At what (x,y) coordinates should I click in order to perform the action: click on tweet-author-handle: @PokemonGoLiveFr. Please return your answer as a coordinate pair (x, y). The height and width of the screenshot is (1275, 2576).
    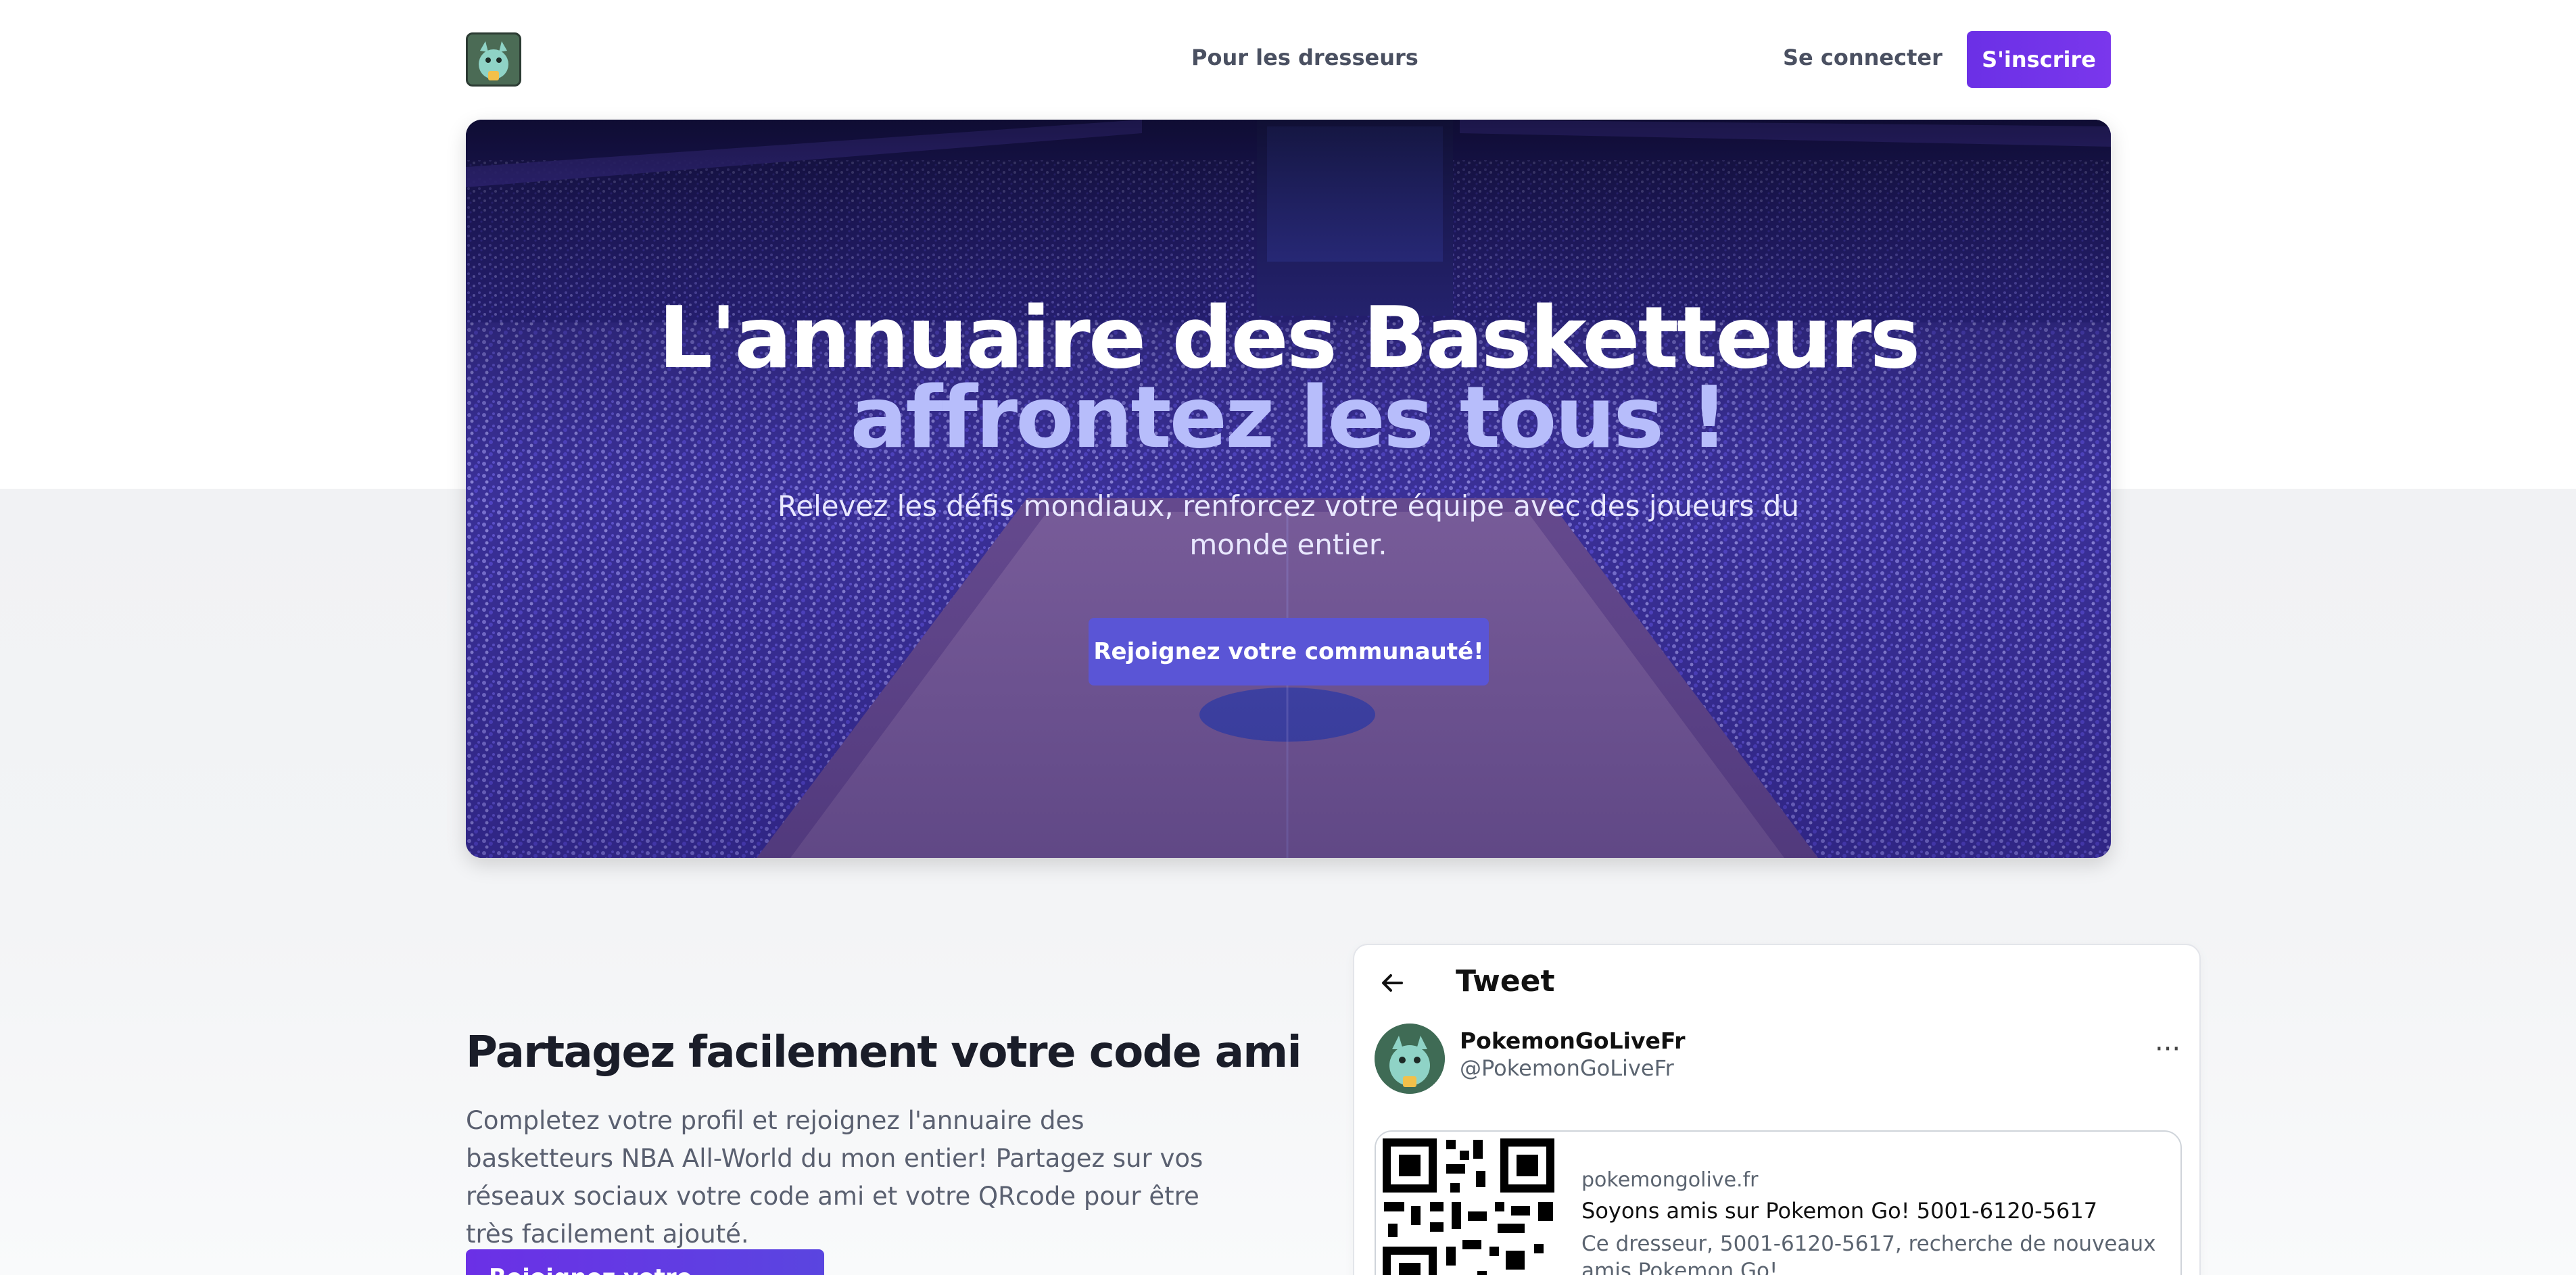
    Looking at the image, I should click on (1567, 1068).